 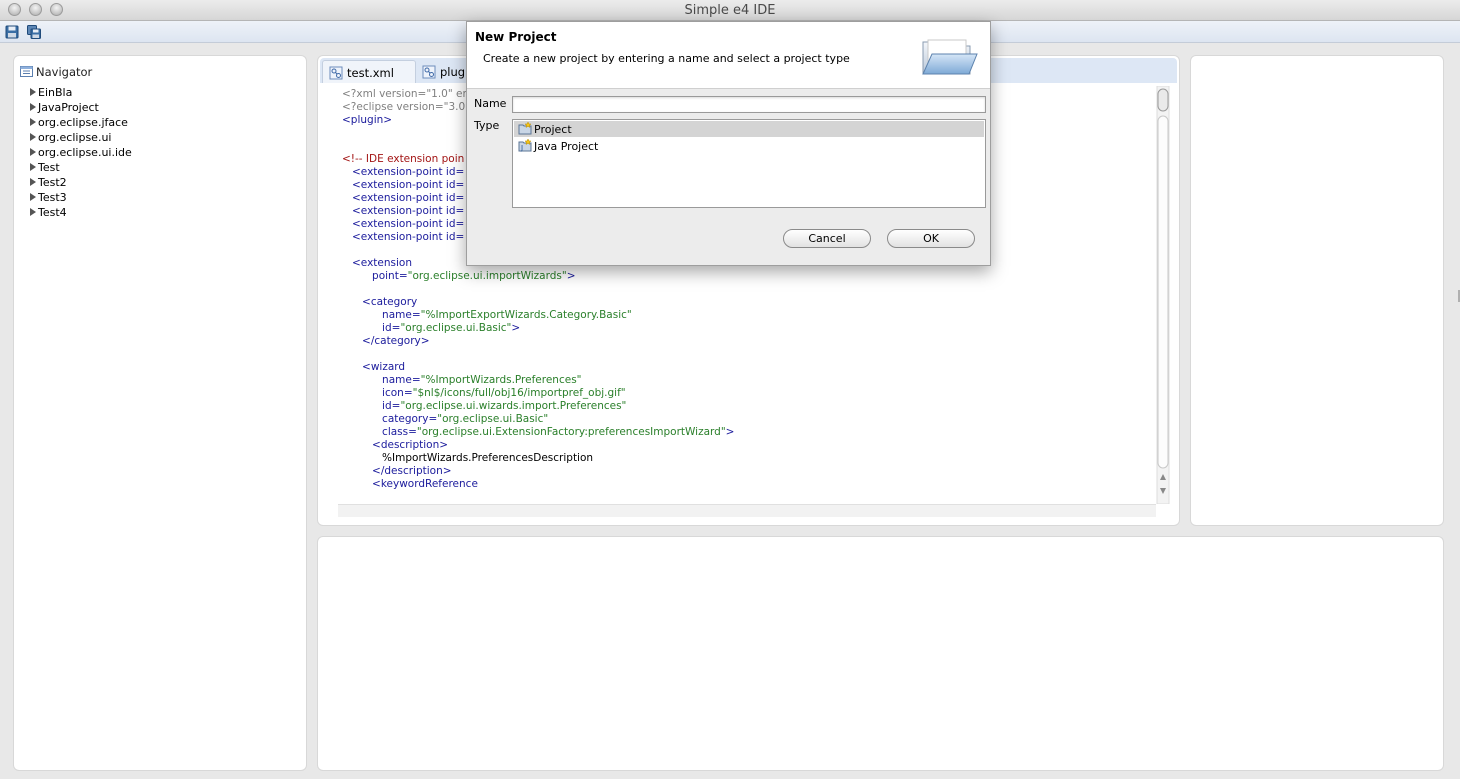 I want to click on name-label: Name, so click(x=490, y=103).